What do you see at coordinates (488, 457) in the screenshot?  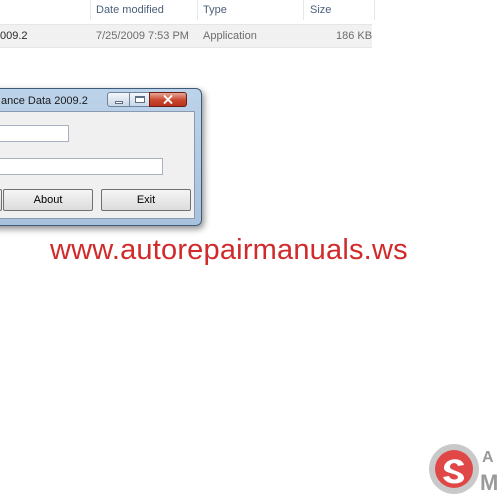 I see `logo-letter-a: A` at bounding box center [488, 457].